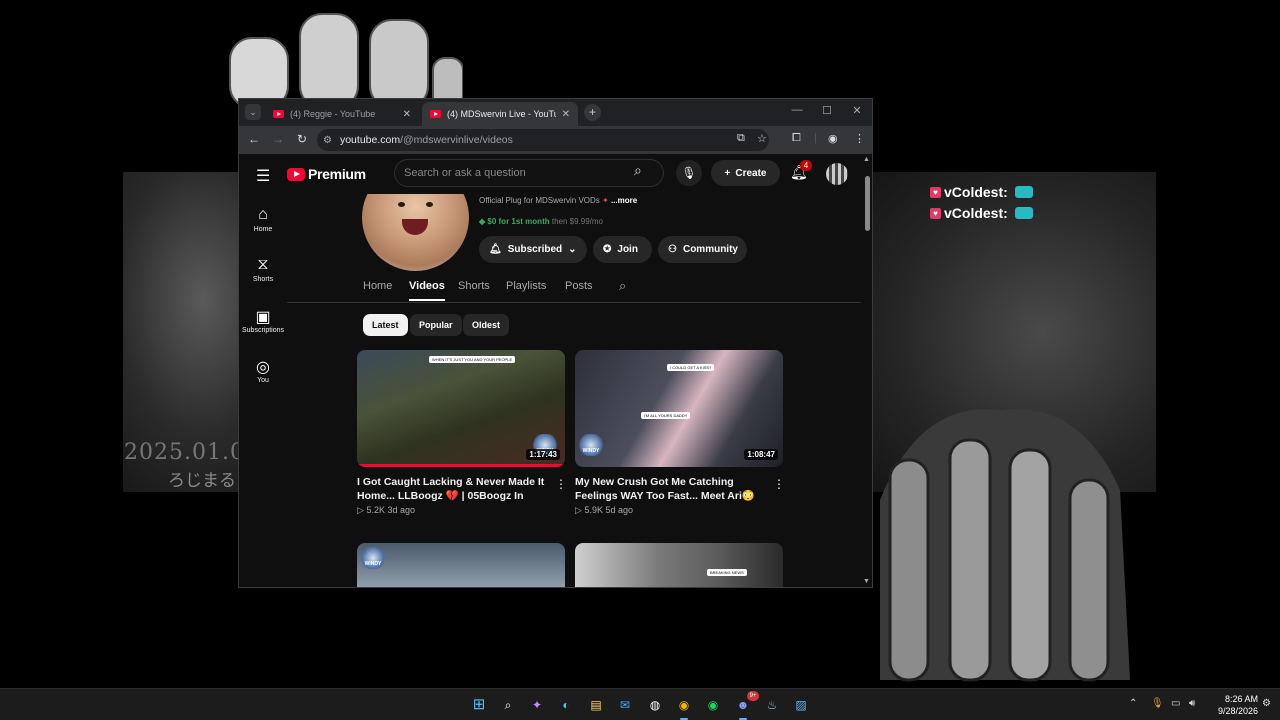 This screenshot has height=720, width=1280. I want to click on youtube-premium-logo: Premium, so click(326, 174).